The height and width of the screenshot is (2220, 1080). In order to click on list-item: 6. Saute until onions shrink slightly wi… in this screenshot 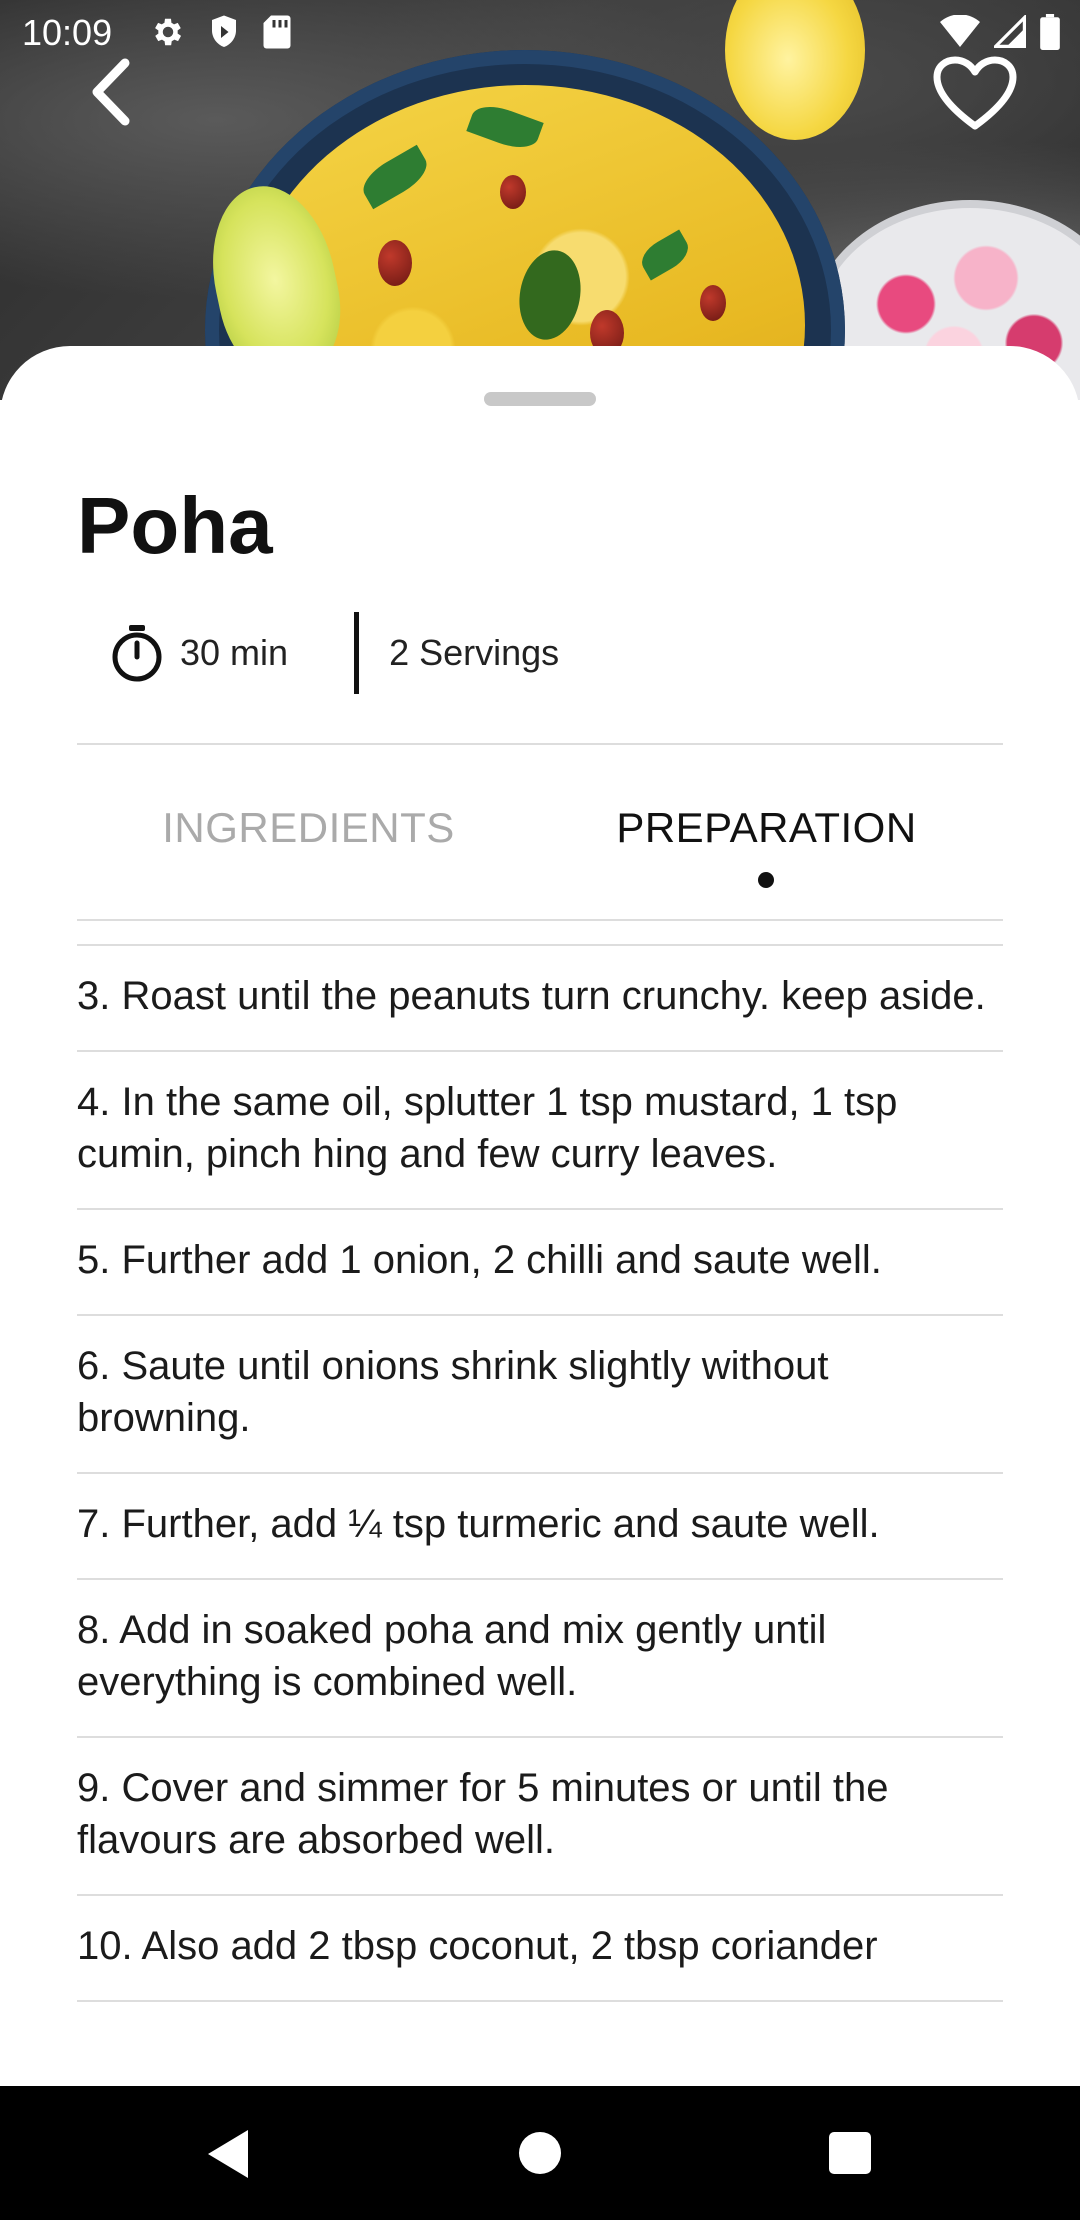, I will do `click(540, 1395)`.